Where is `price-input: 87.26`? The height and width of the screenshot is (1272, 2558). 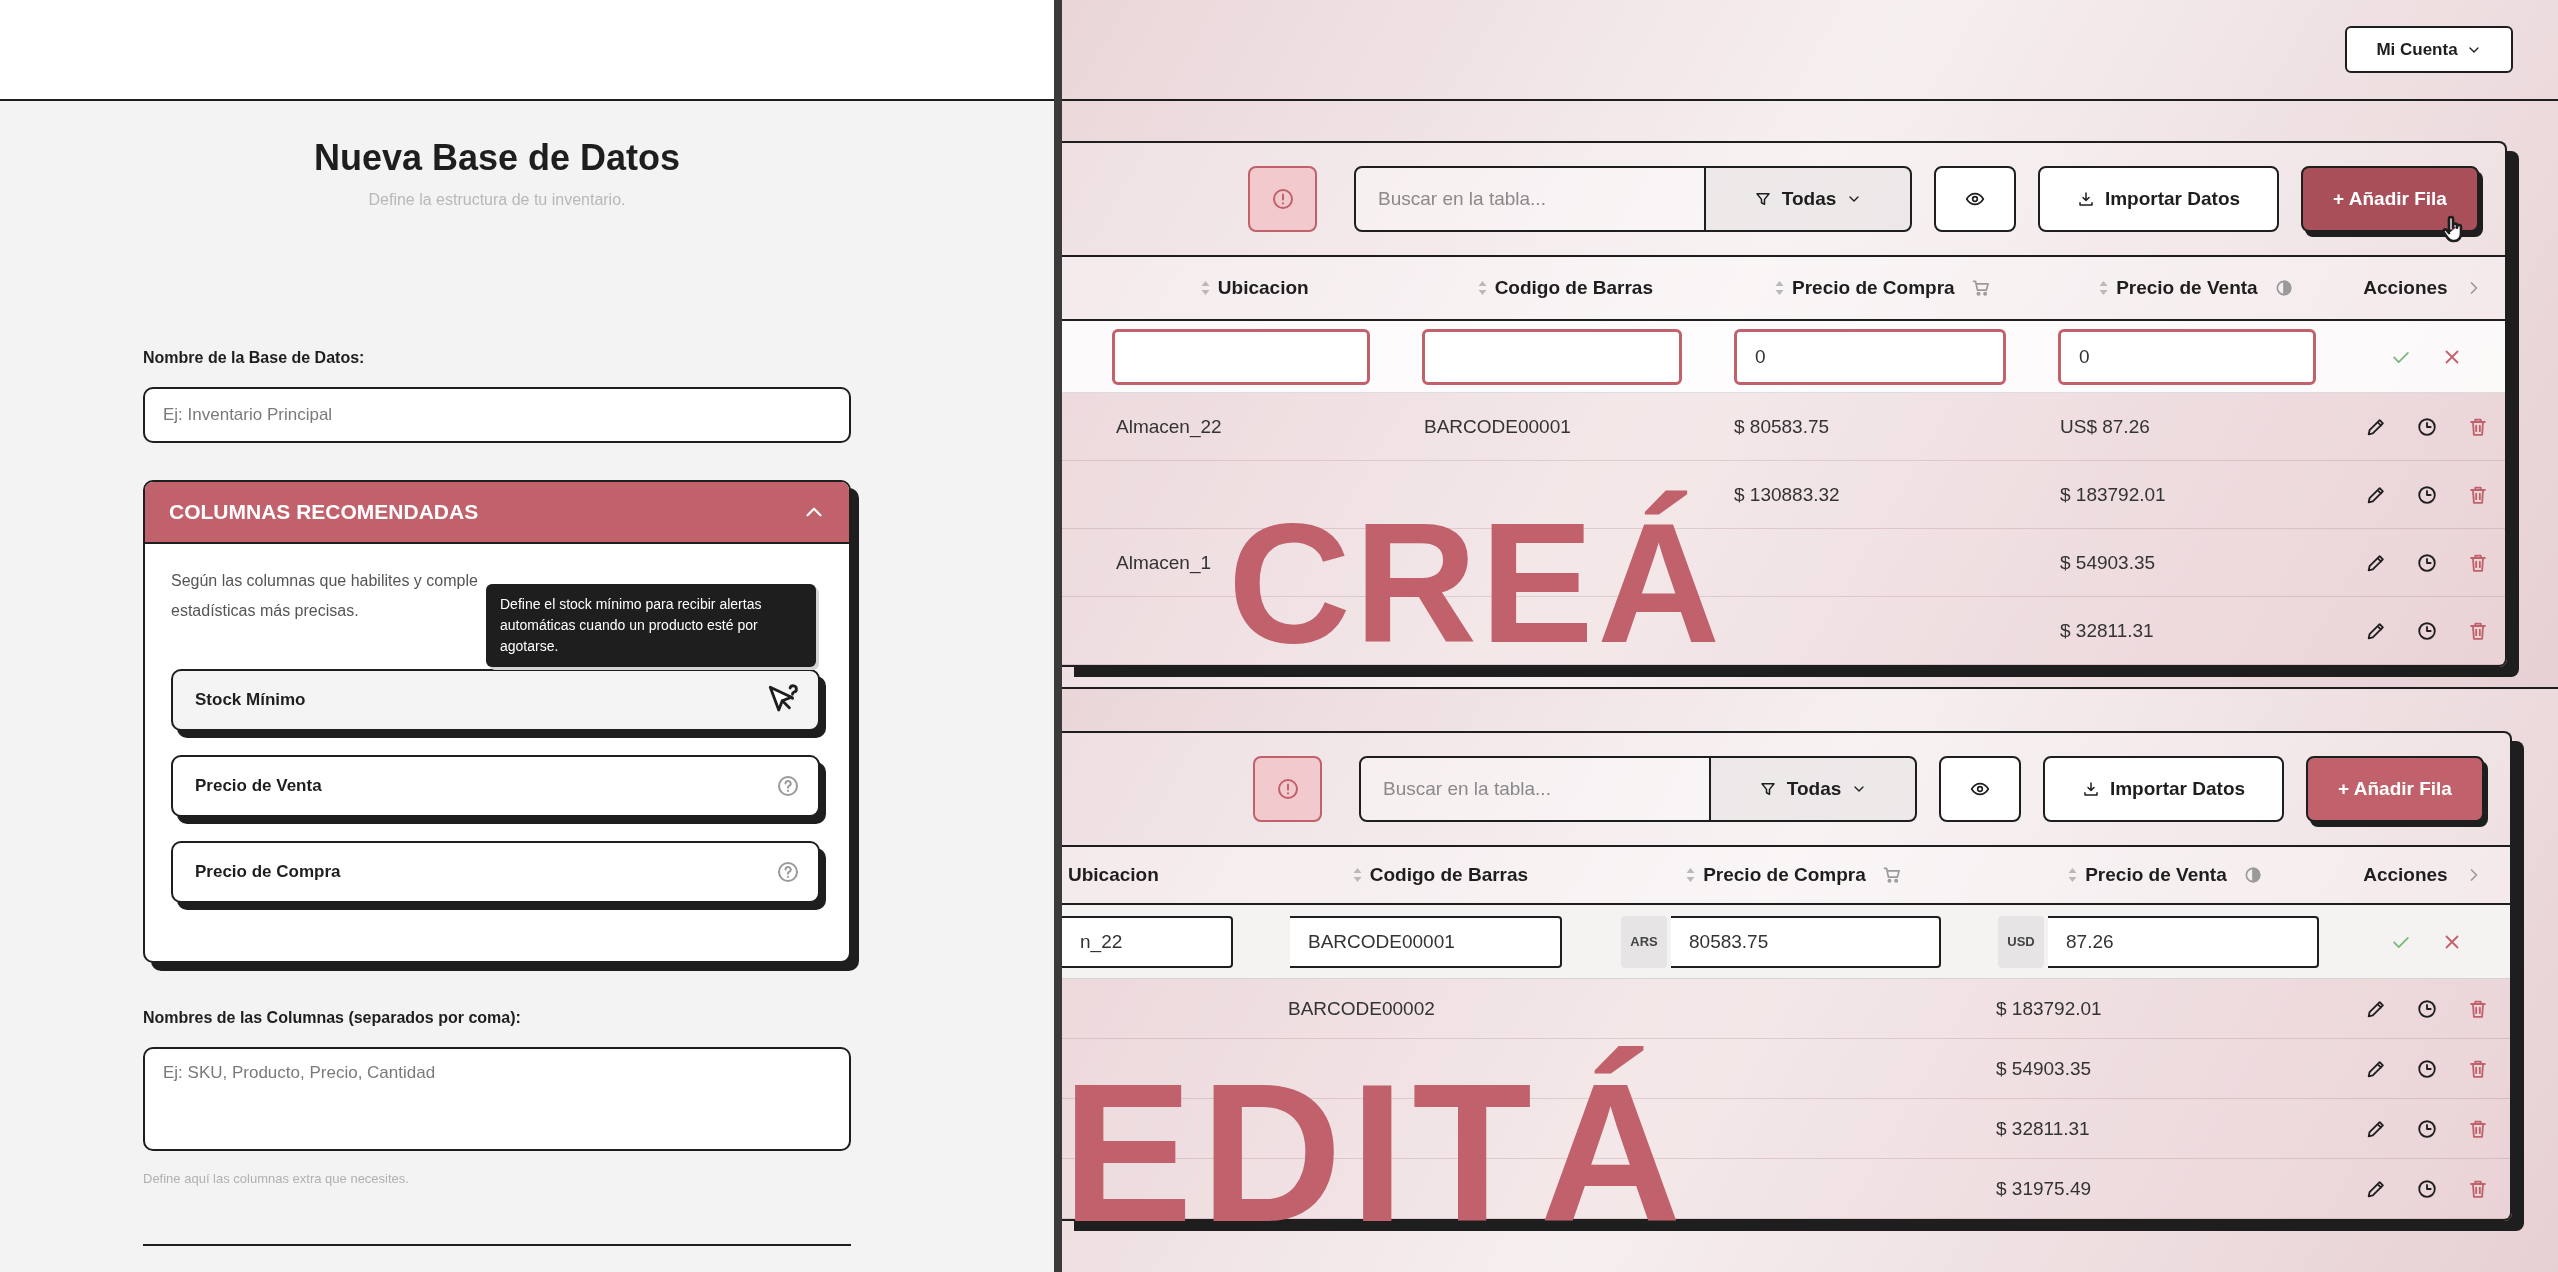 price-input: 87.26 is located at coordinates (2183, 941).